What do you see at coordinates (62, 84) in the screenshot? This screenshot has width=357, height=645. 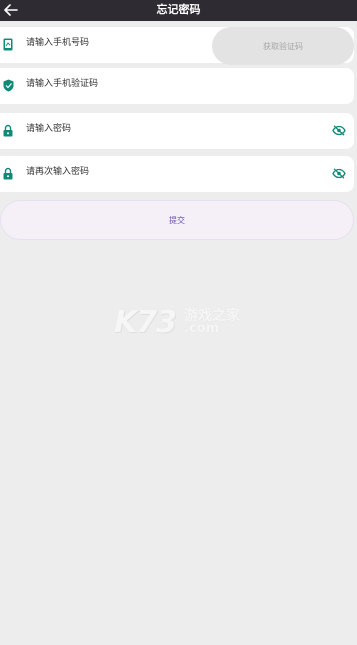 I see `sms-code-input: 请输入手机验证码` at bounding box center [62, 84].